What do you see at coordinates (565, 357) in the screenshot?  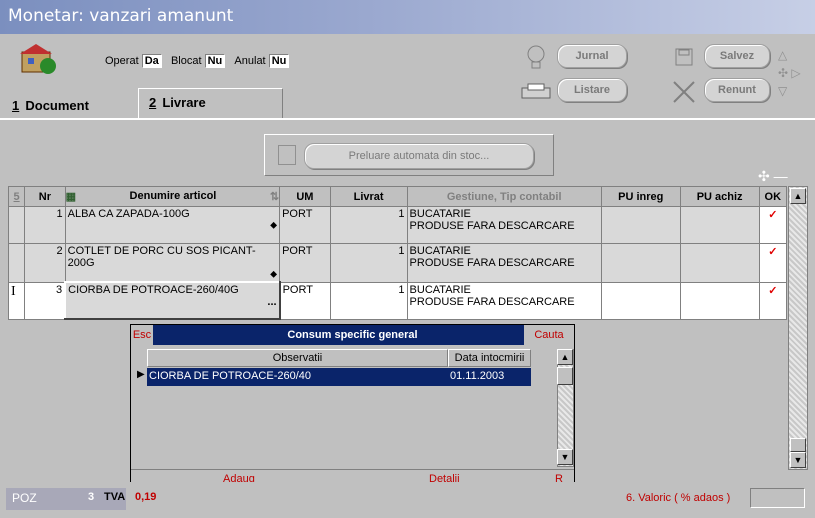 I see `popup-scroll-up-icon: ▲` at bounding box center [565, 357].